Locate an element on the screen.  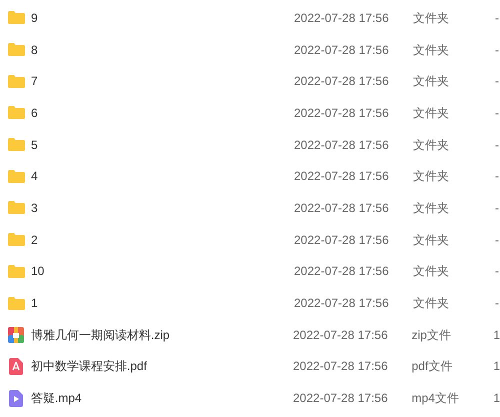
file-type: pdf文件 is located at coordinates (433, 367).